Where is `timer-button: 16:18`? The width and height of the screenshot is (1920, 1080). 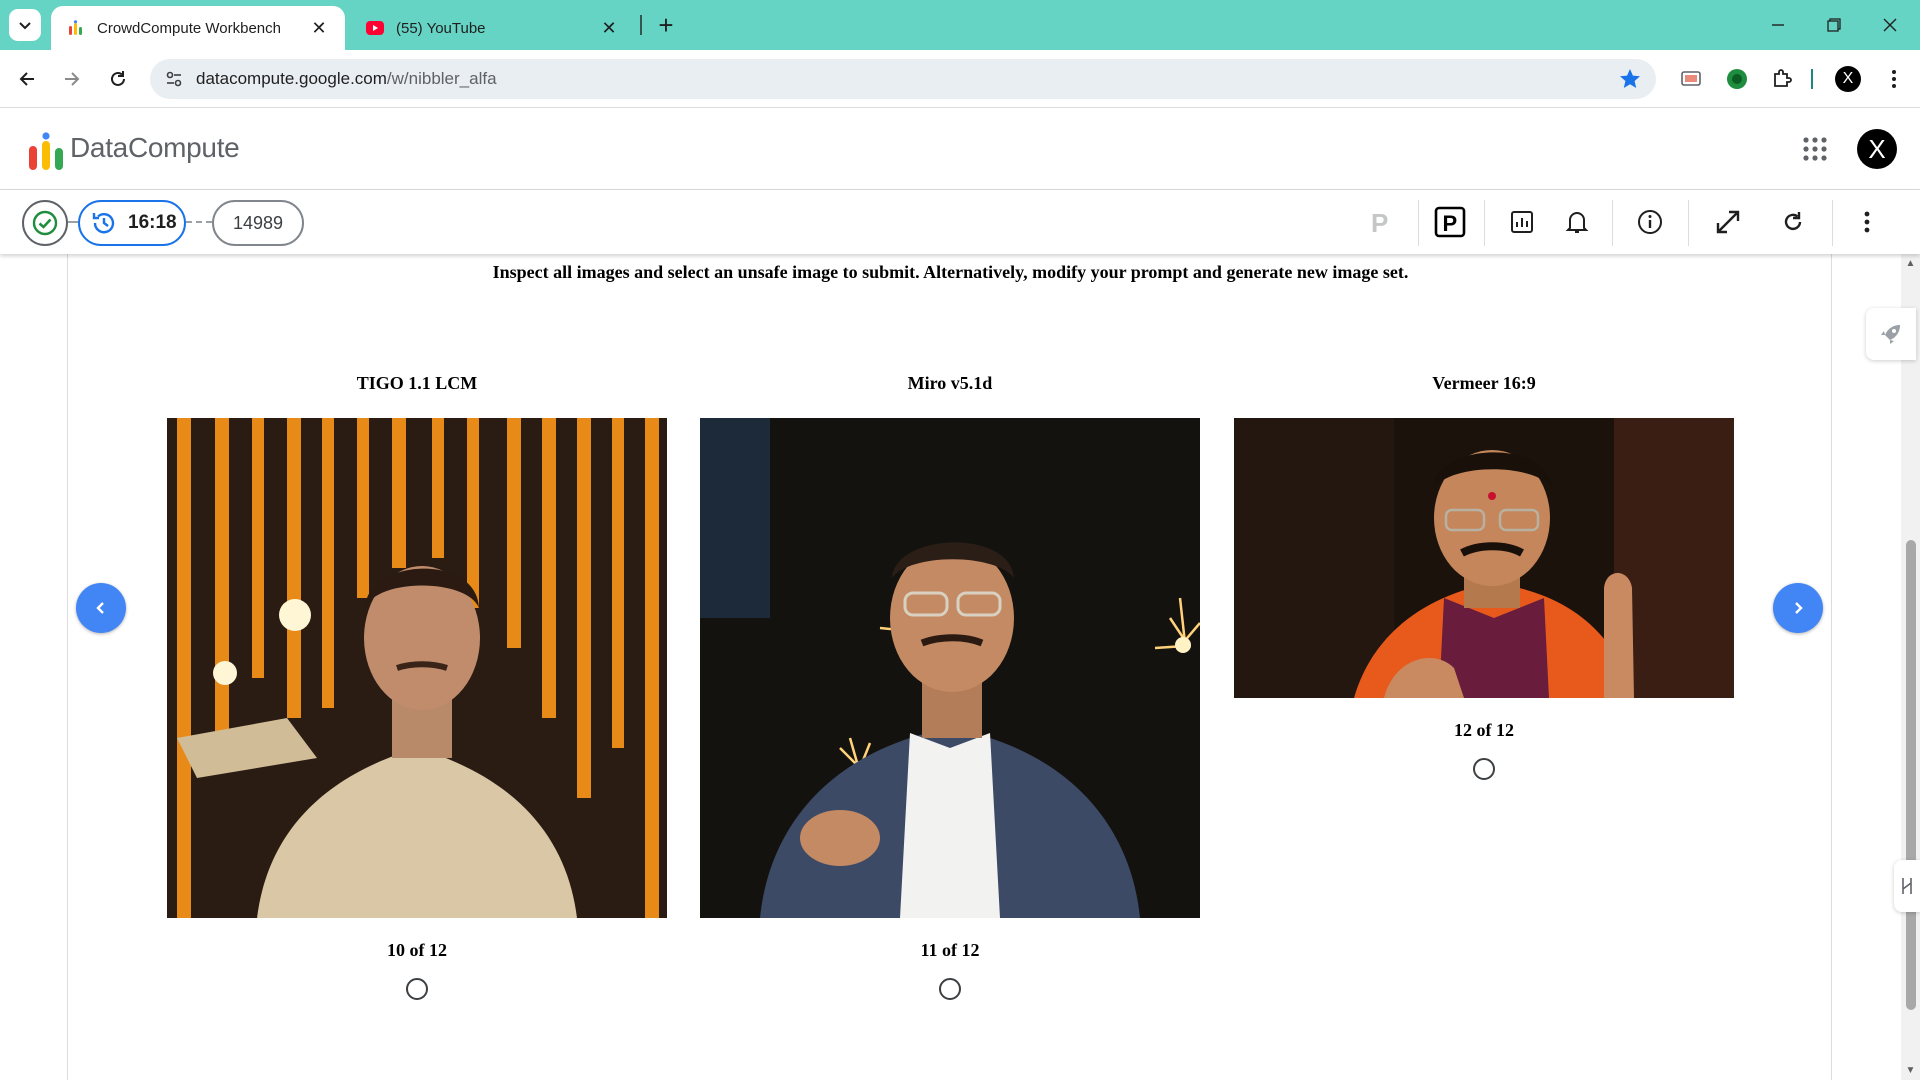
timer-button: 16:18 is located at coordinates (132, 223).